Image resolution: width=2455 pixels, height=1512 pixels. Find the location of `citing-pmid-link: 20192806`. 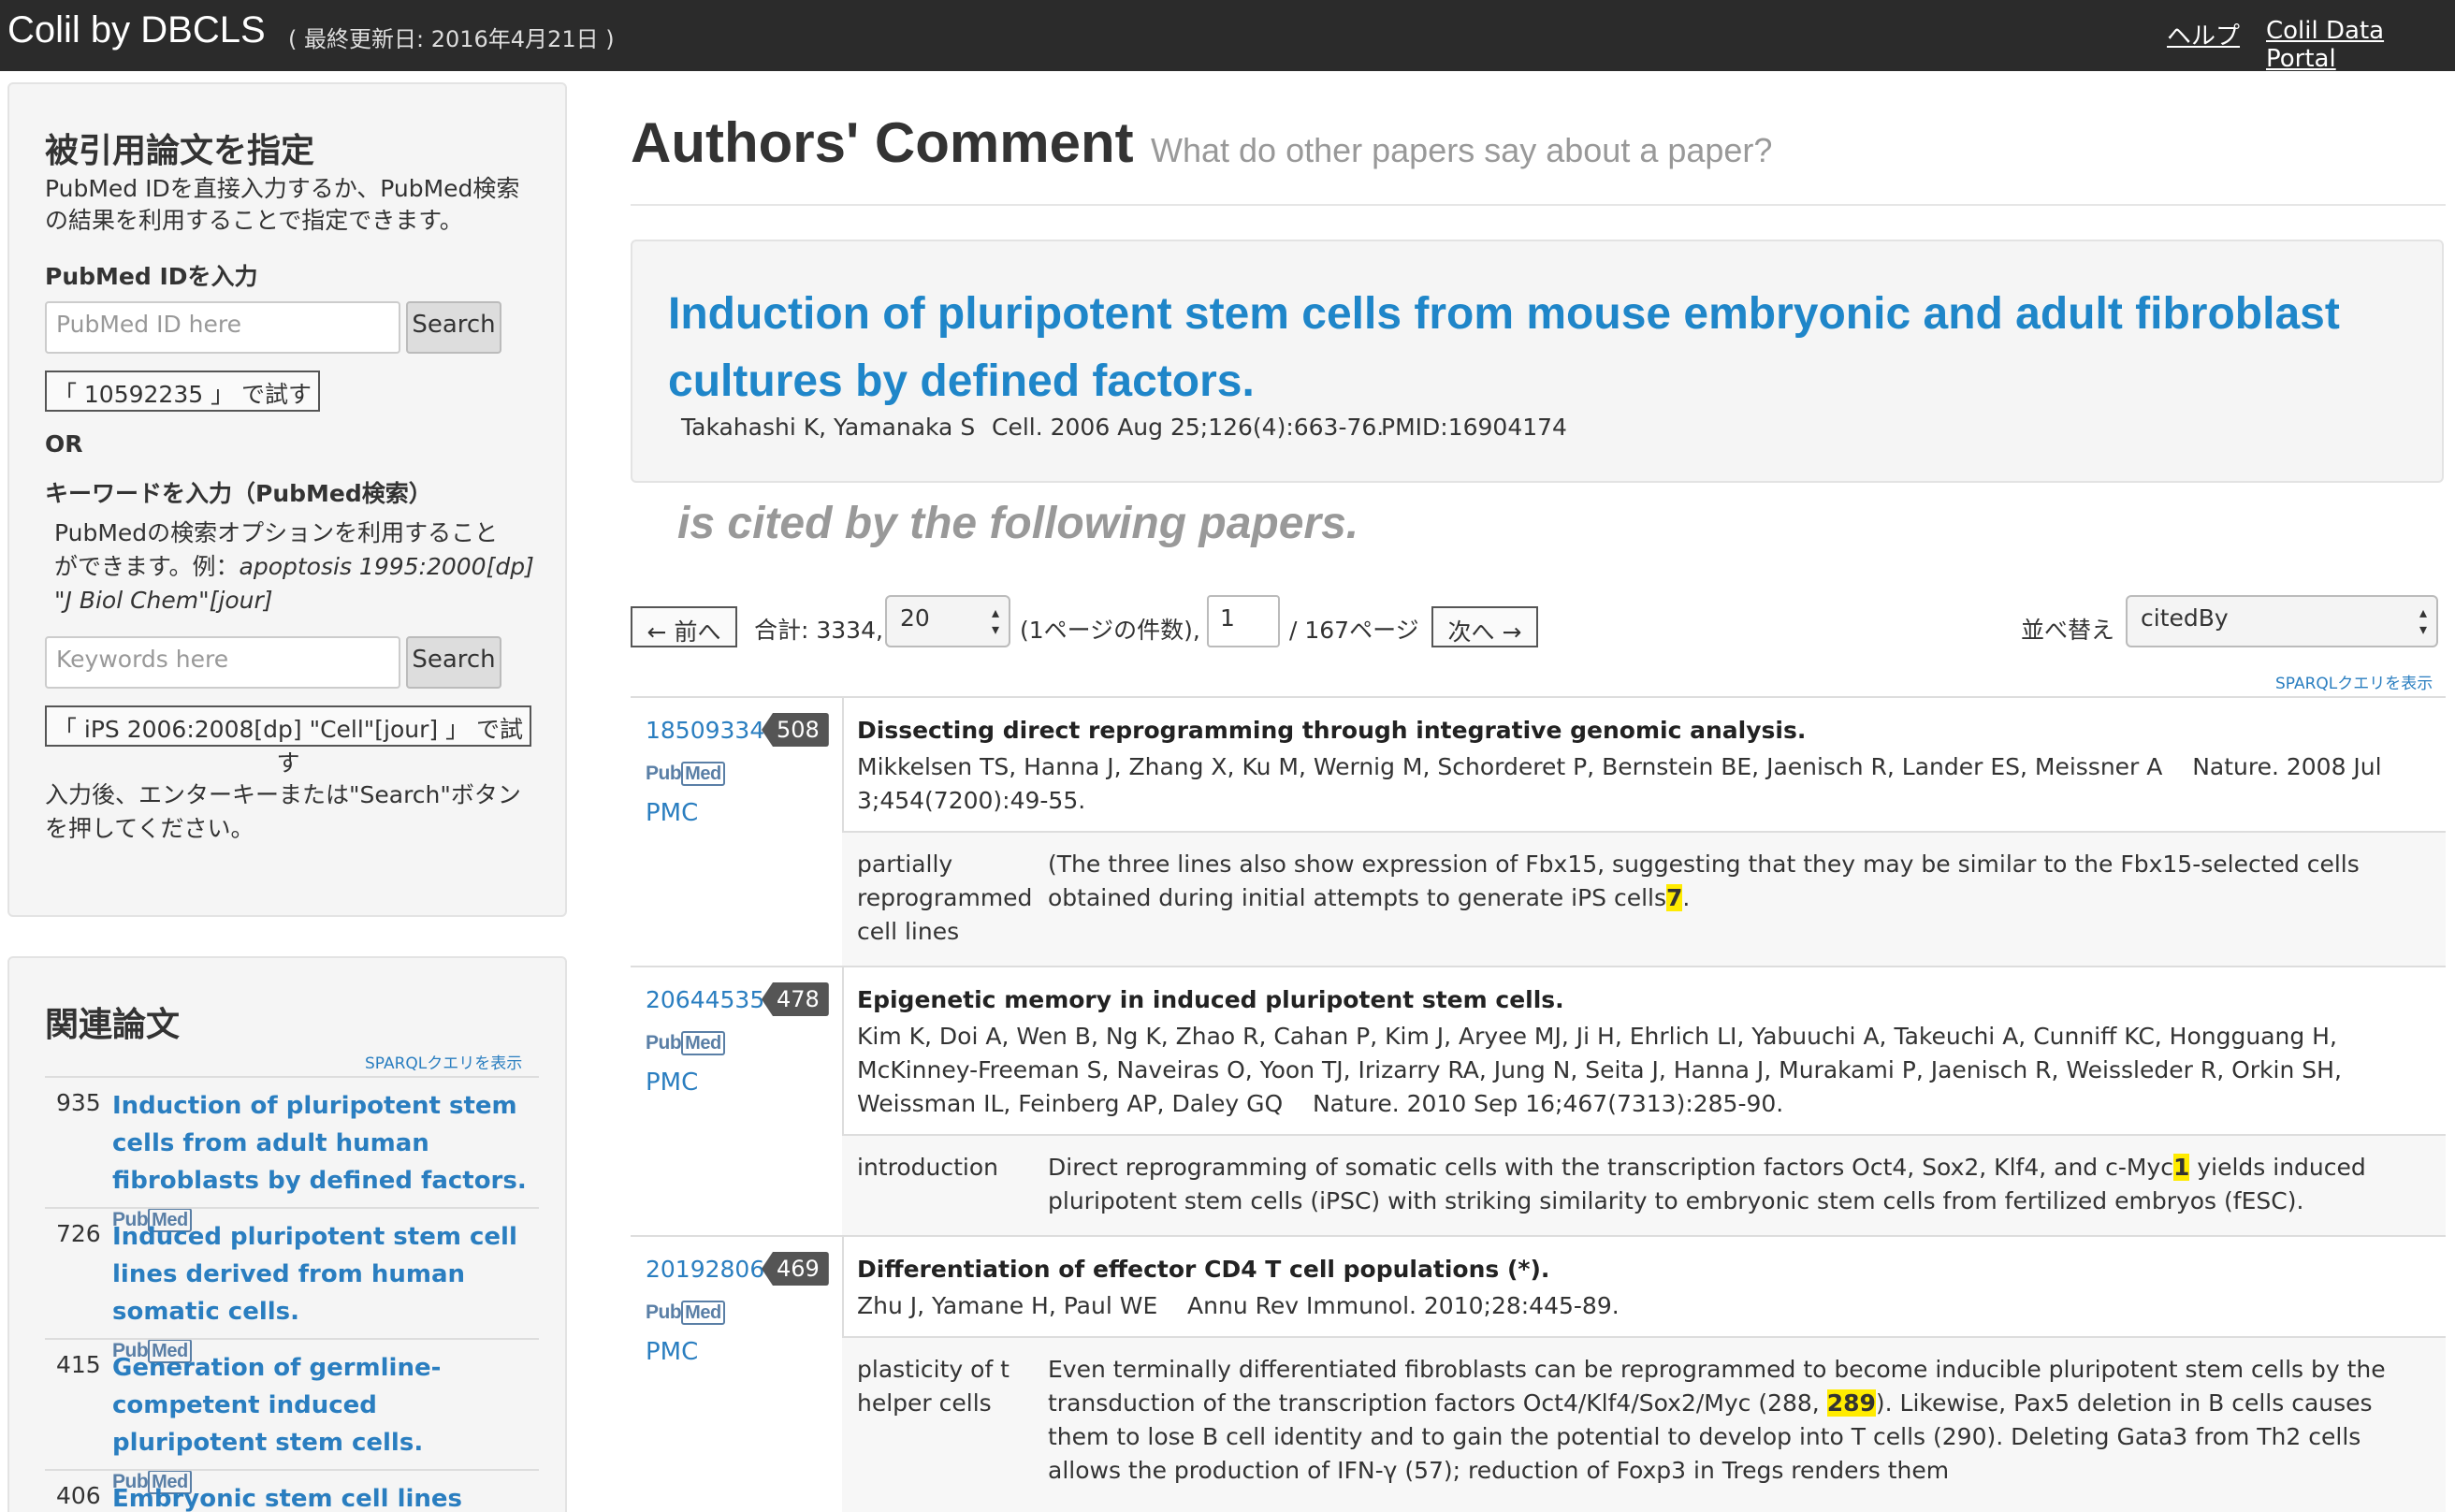

citing-pmid-link: 20192806 is located at coordinates (705, 1270).